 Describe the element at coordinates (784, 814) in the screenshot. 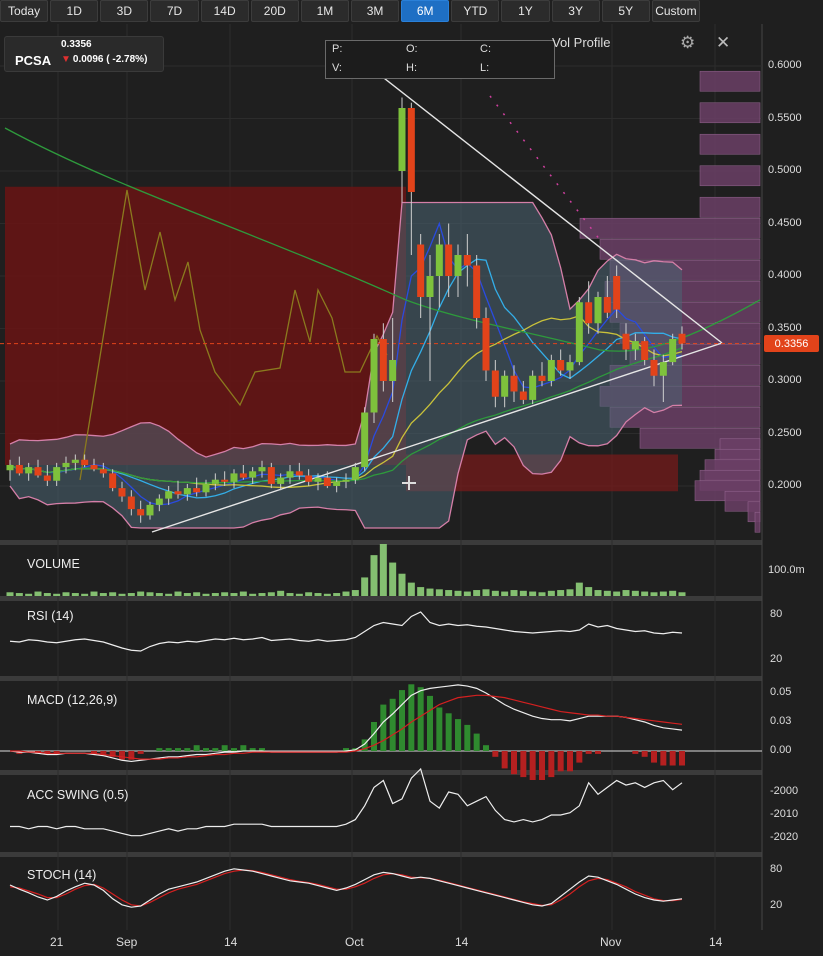

I see `acc-axis-label: -2010` at that location.